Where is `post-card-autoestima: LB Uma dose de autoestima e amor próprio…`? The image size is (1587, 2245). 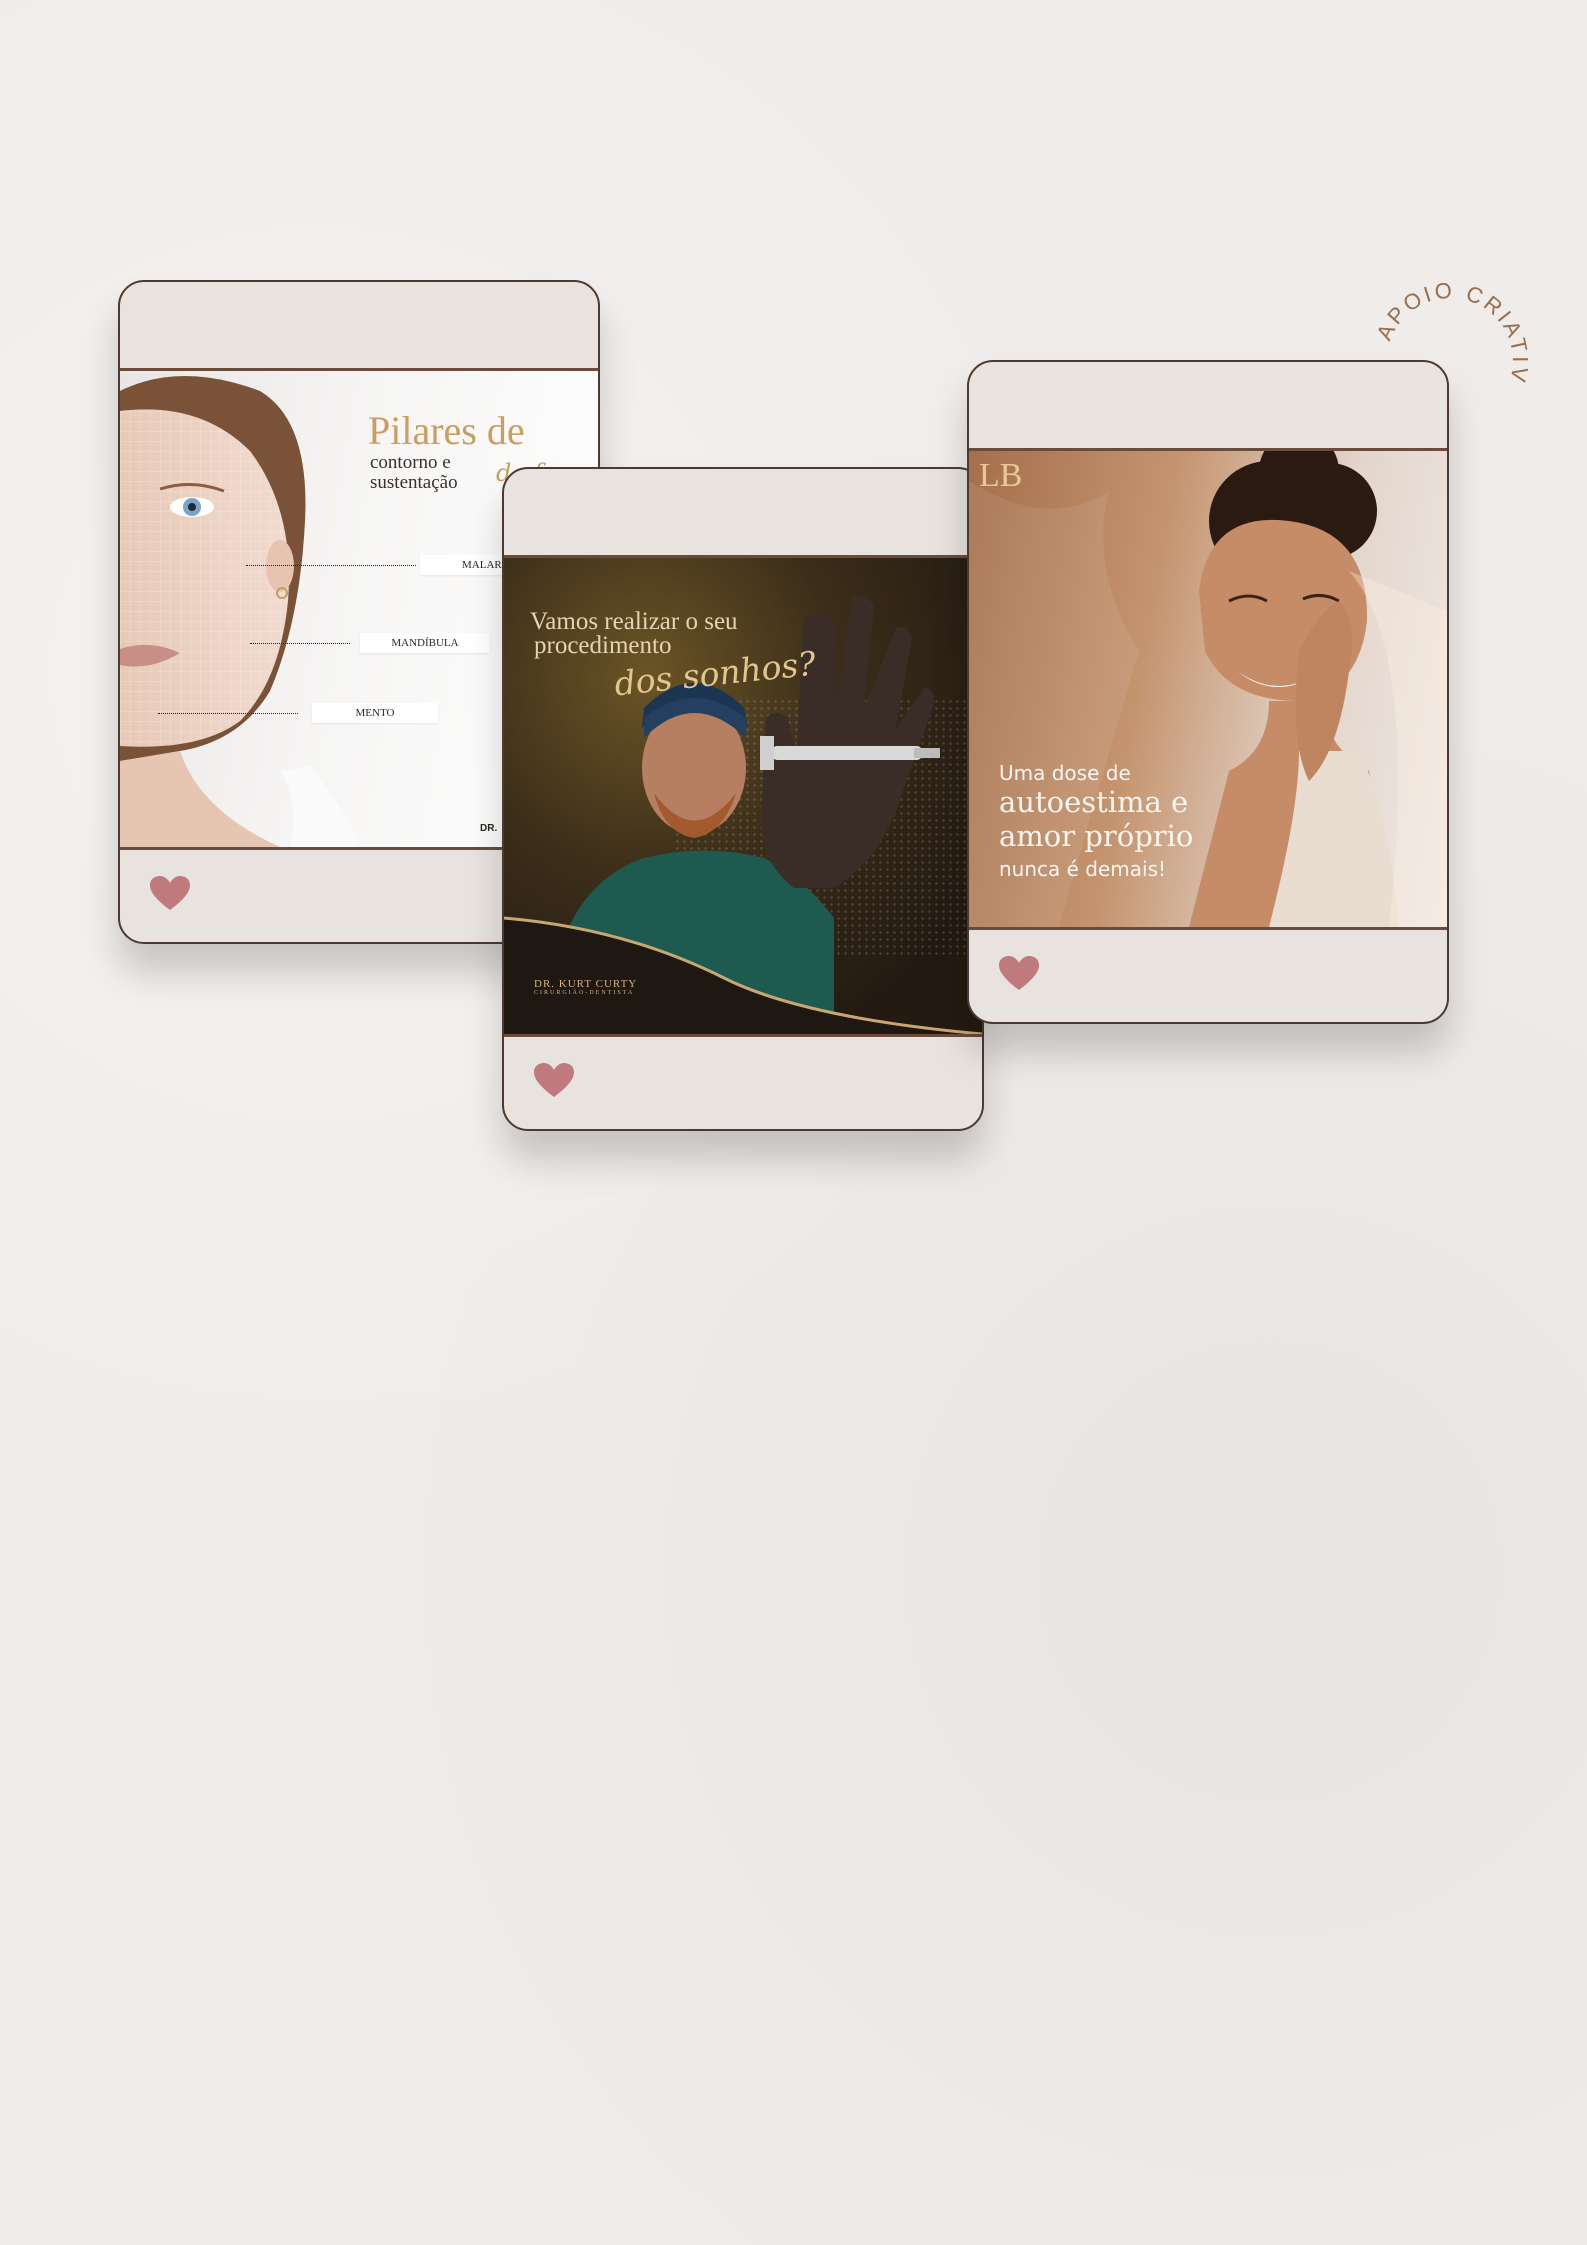
post-card-autoestima: LB Uma dose de autoestima e amor próprio… is located at coordinates (1208, 692).